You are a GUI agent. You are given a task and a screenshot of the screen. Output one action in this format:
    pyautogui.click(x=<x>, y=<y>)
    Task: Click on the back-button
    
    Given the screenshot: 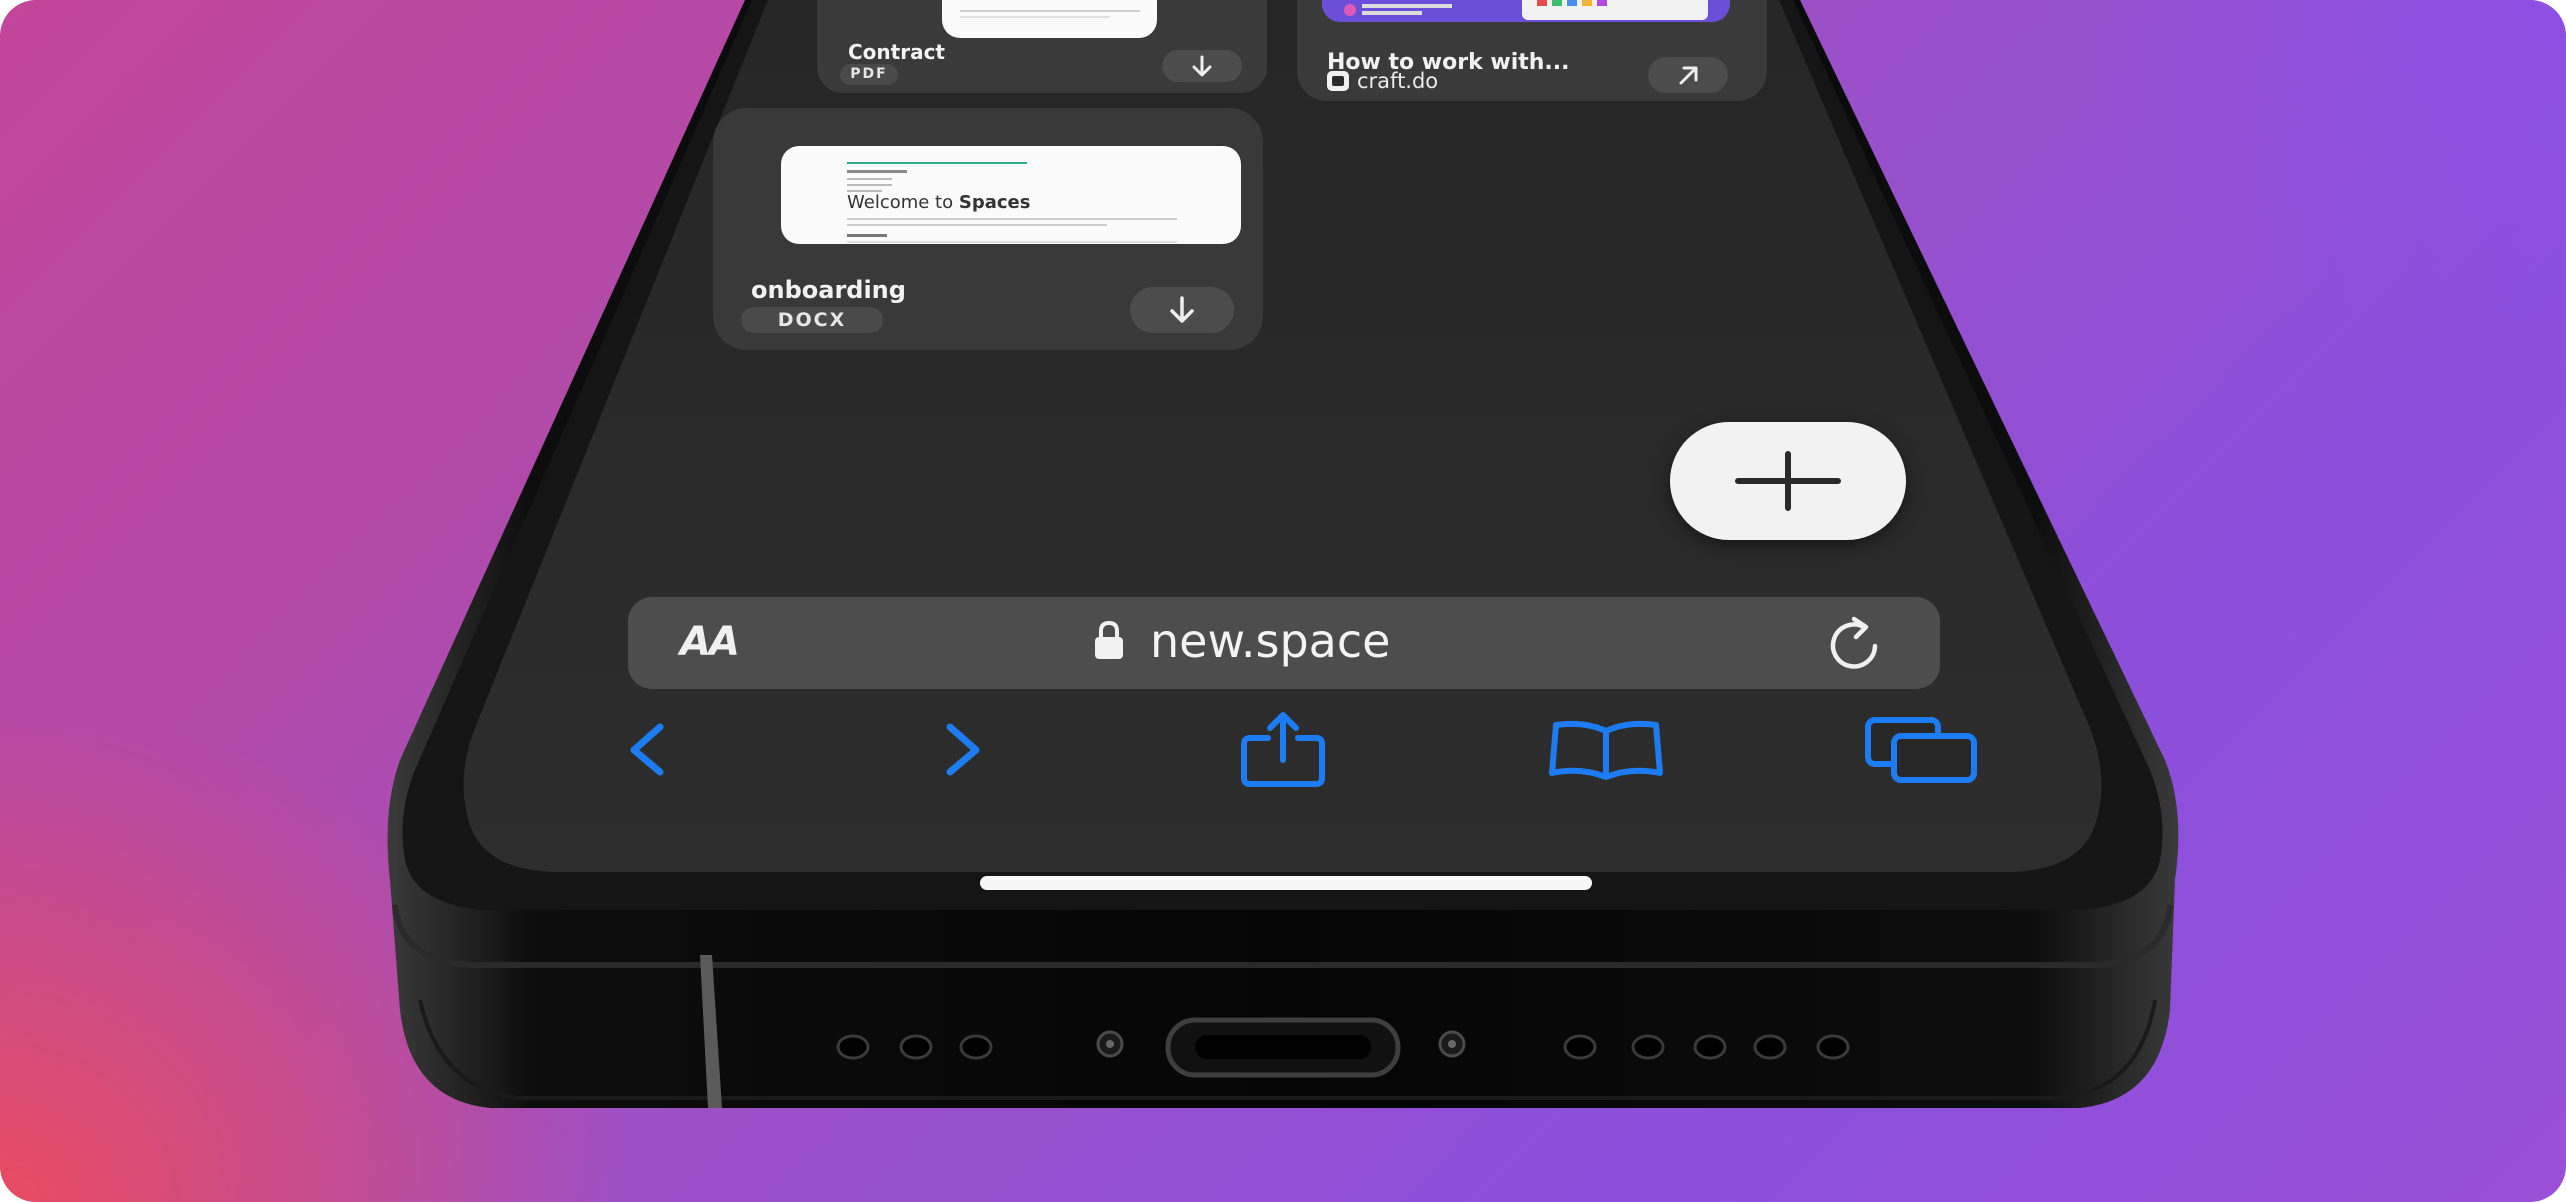 What is the action you would take?
    pyautogui.click(x=647, y=750)
    